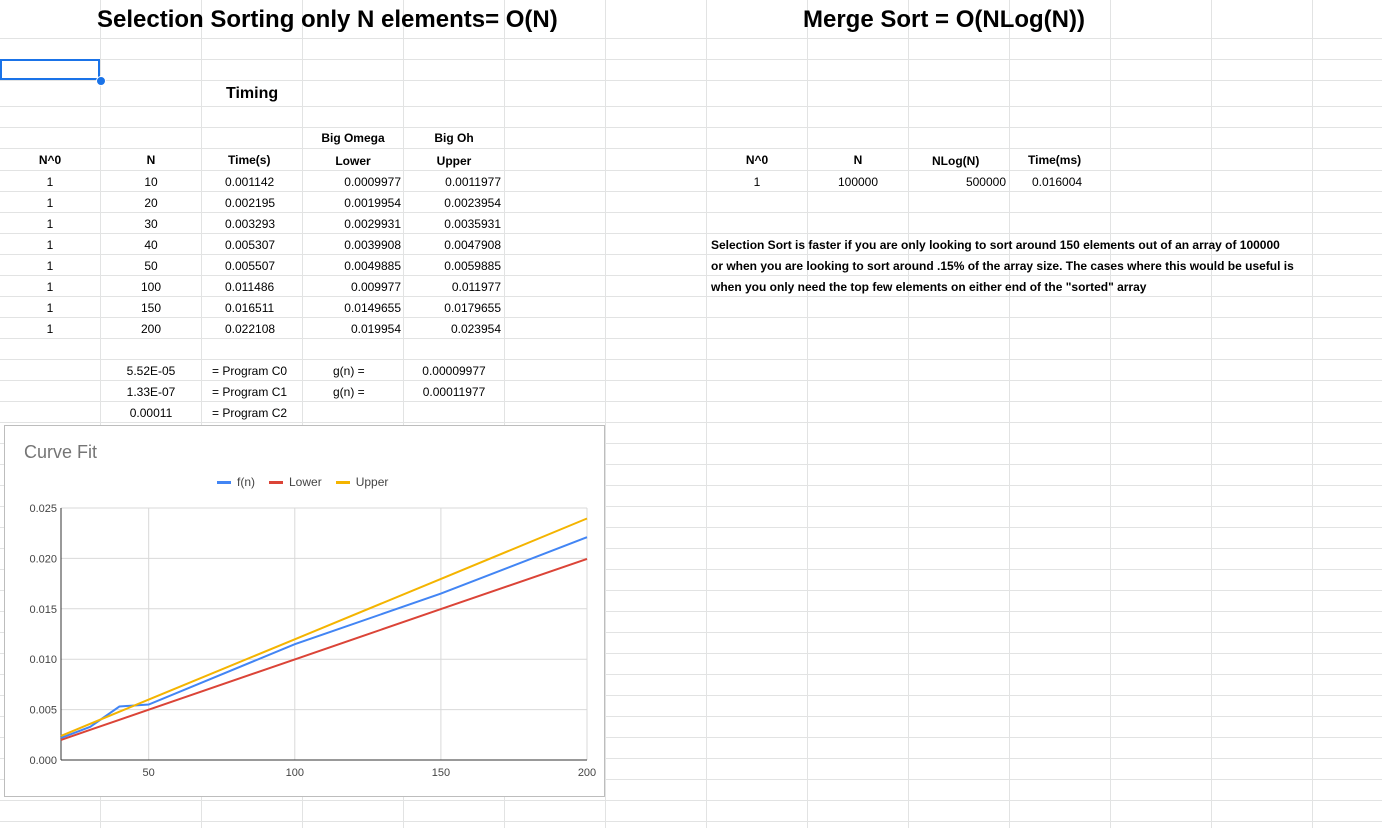 The image size is (1382, 828). What do you see at coordinates (757, 182) in the screenshot?
I see `merge-cell-n0: 1` at bounding box center [757, 182].